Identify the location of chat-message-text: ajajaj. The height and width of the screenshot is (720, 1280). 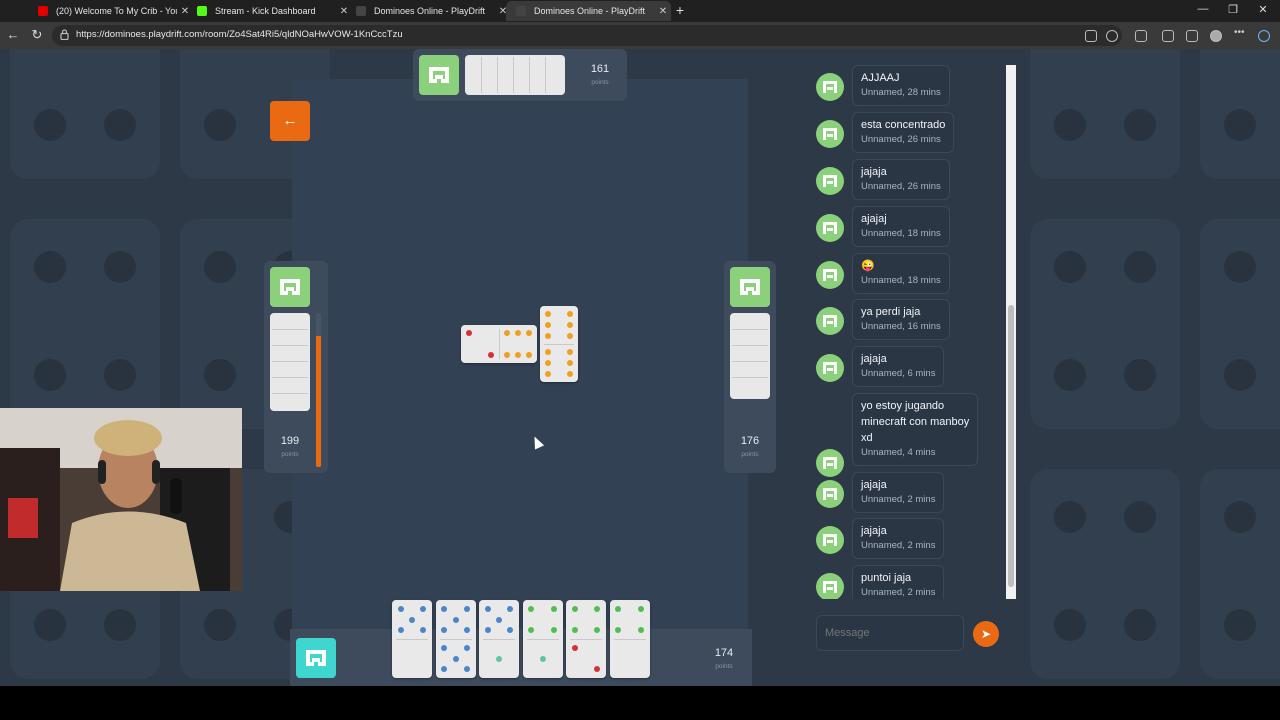
(874, 219).